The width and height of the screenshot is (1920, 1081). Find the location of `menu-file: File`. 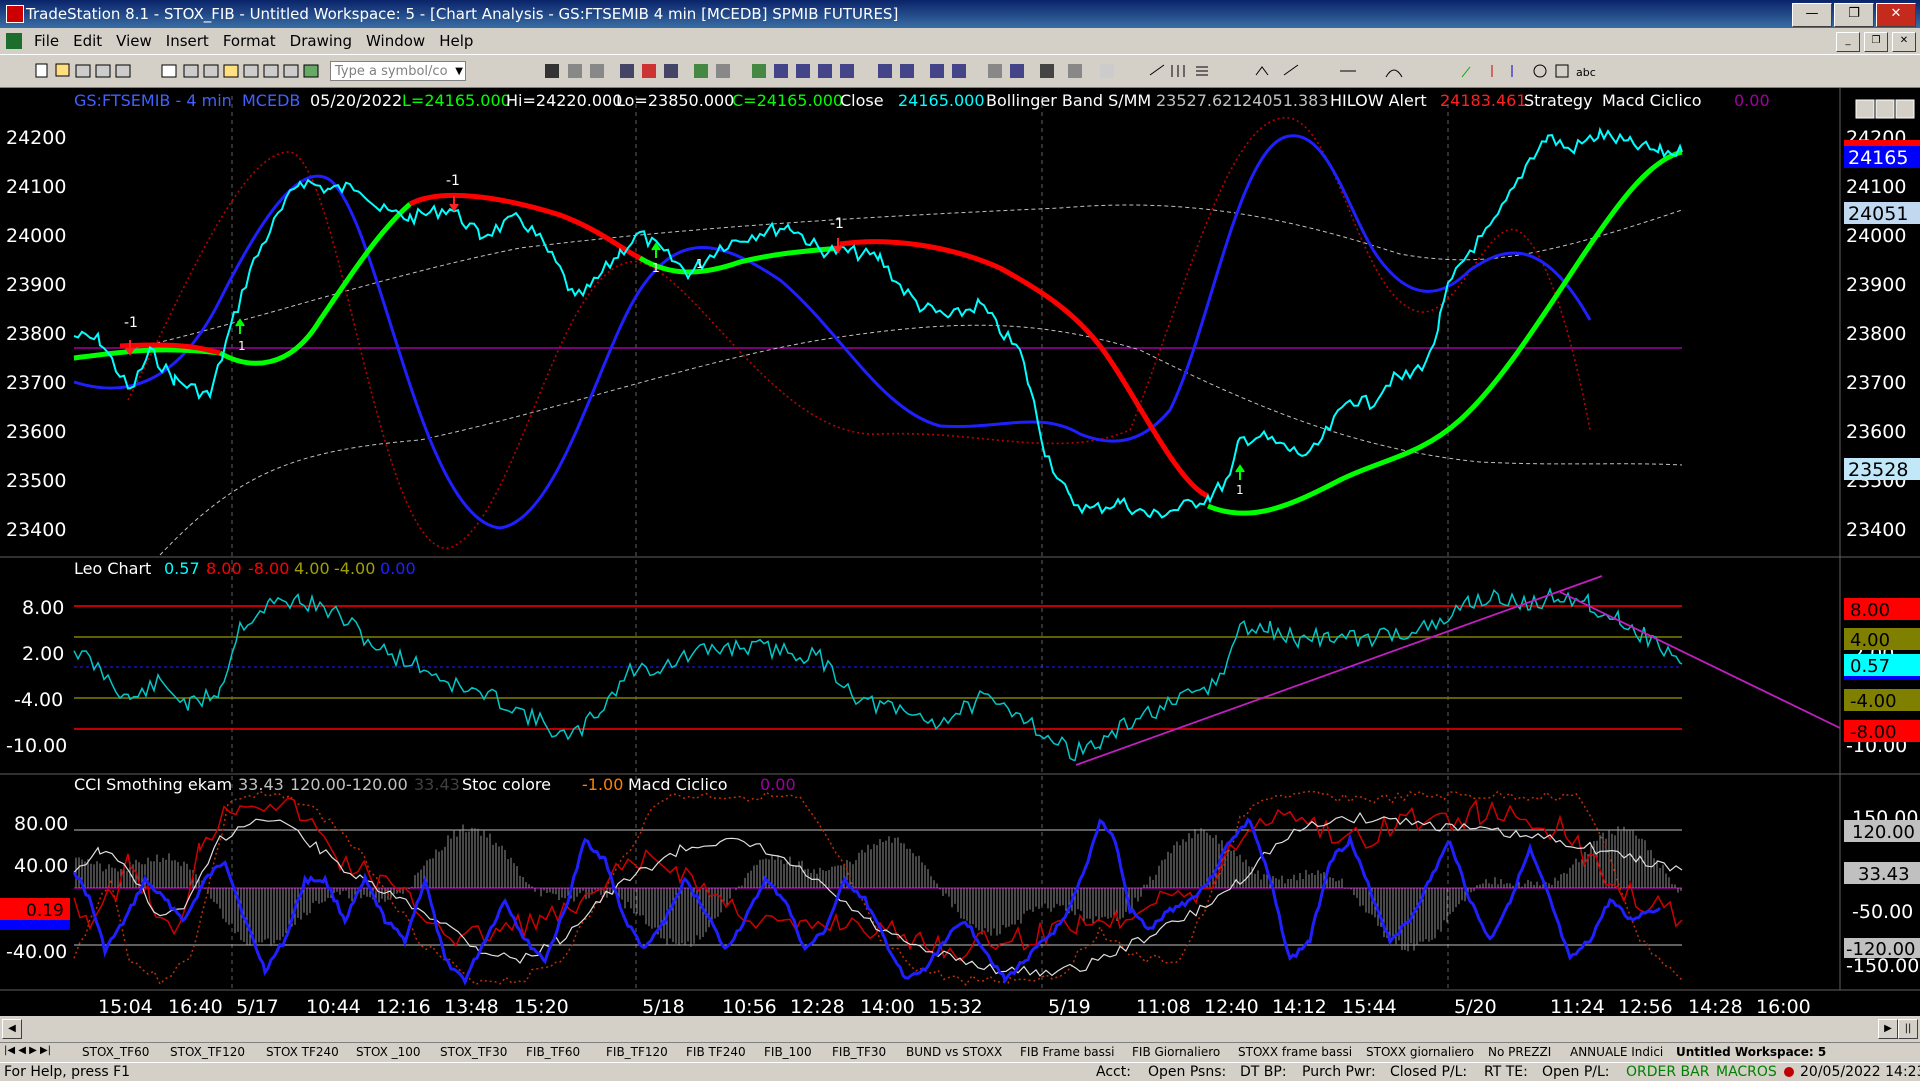

menu-file: File is located at coordinates (46, 41).